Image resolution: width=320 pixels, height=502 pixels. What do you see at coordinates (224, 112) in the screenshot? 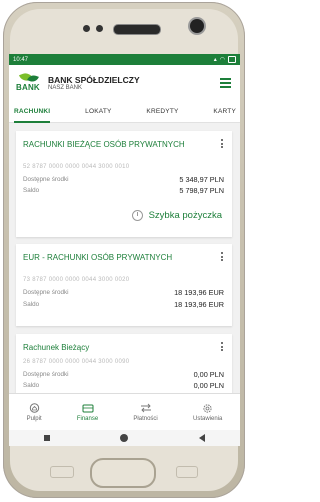
I see `tab-karty: KARTY` at bounding box center [224, 112].